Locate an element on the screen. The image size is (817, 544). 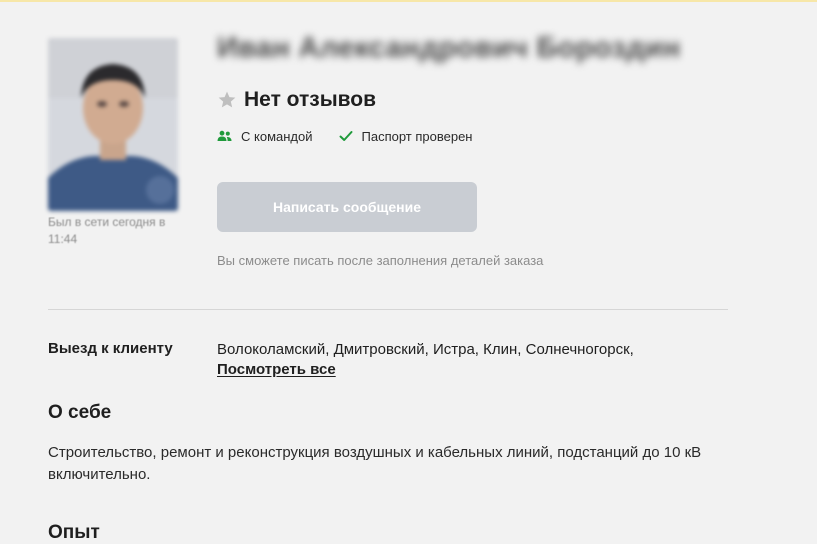
section-divider is located at coordinates (388, 309).